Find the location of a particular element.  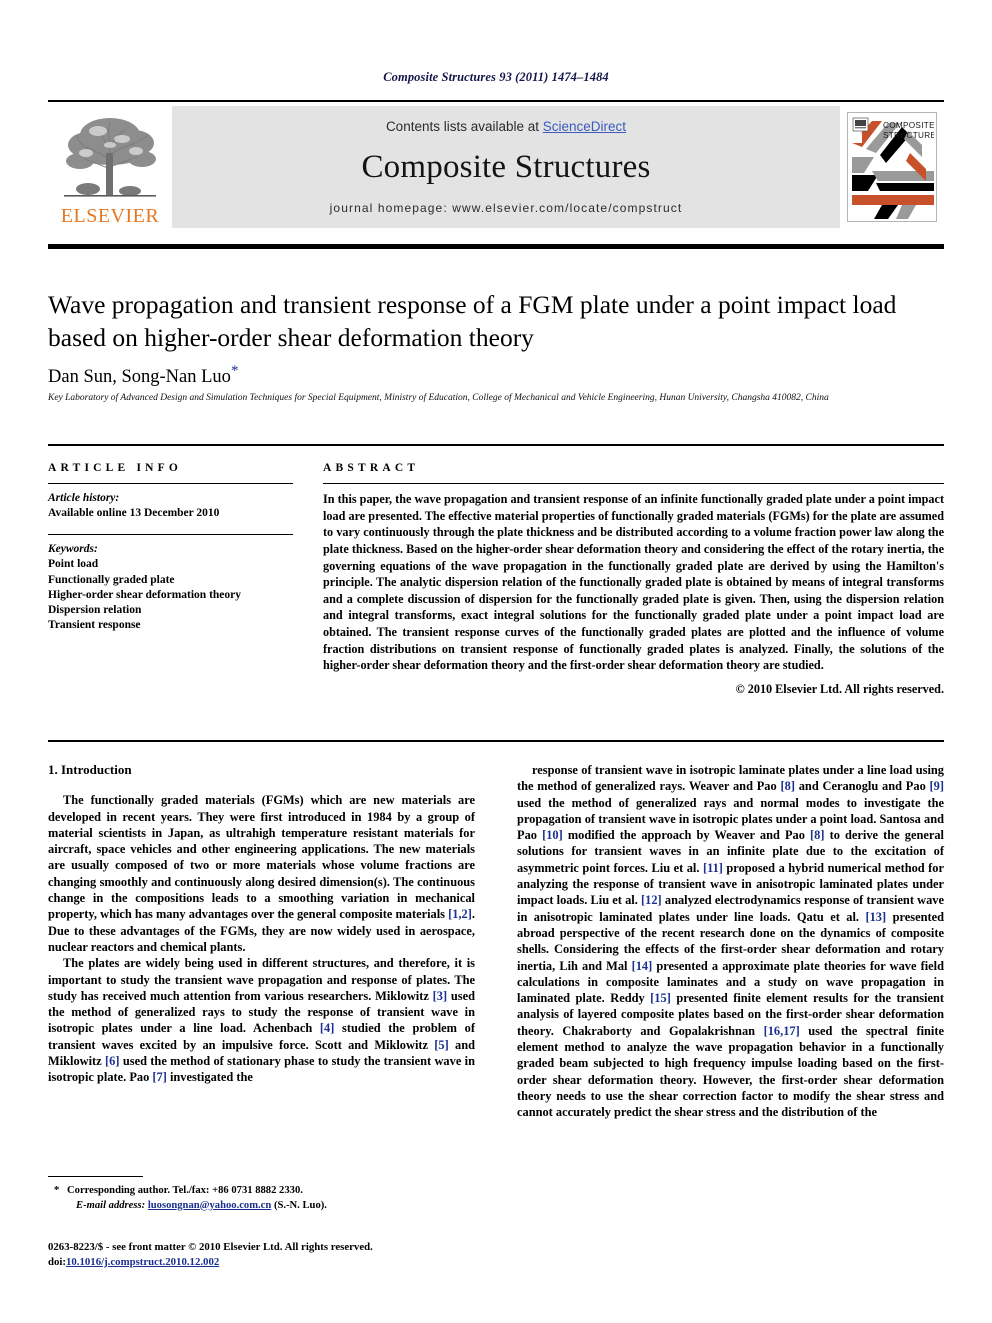

article-info-heading: ARTICLE INFO is located at coordinates (115, 468).